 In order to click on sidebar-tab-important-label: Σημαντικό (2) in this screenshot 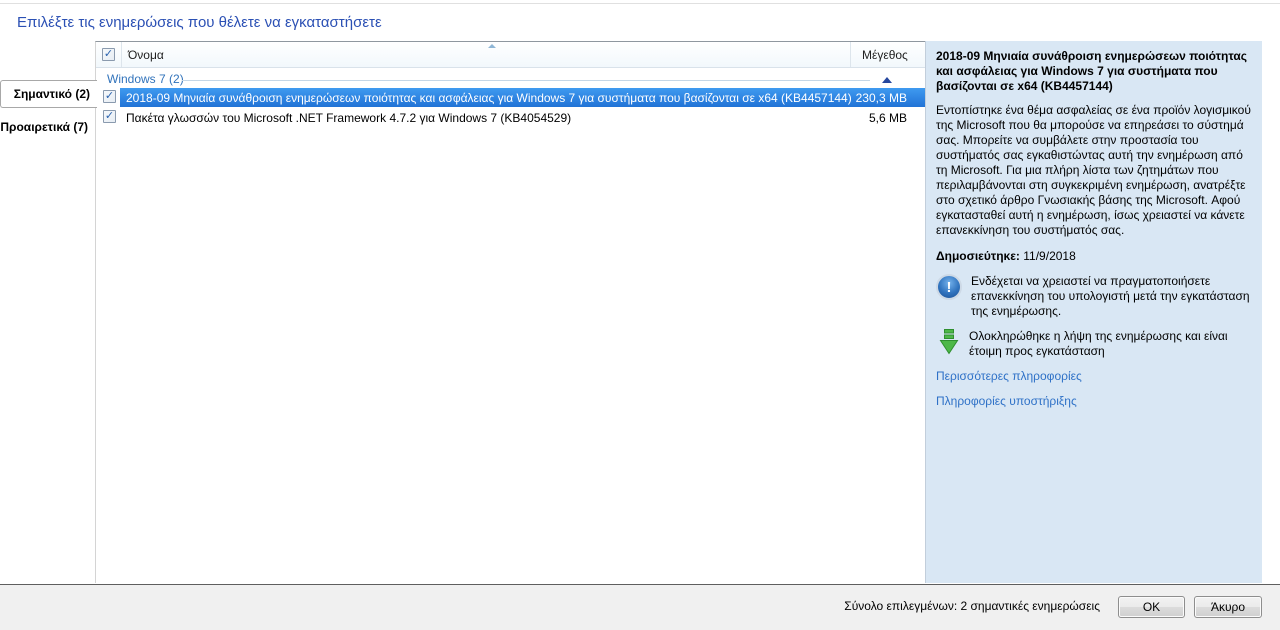, I will do `click(51, 94)`.